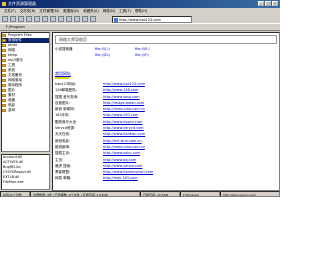 This screenshot has height=270, width=320. I want to click on address-bar: http://www.hao123.com, so click(152, 19).